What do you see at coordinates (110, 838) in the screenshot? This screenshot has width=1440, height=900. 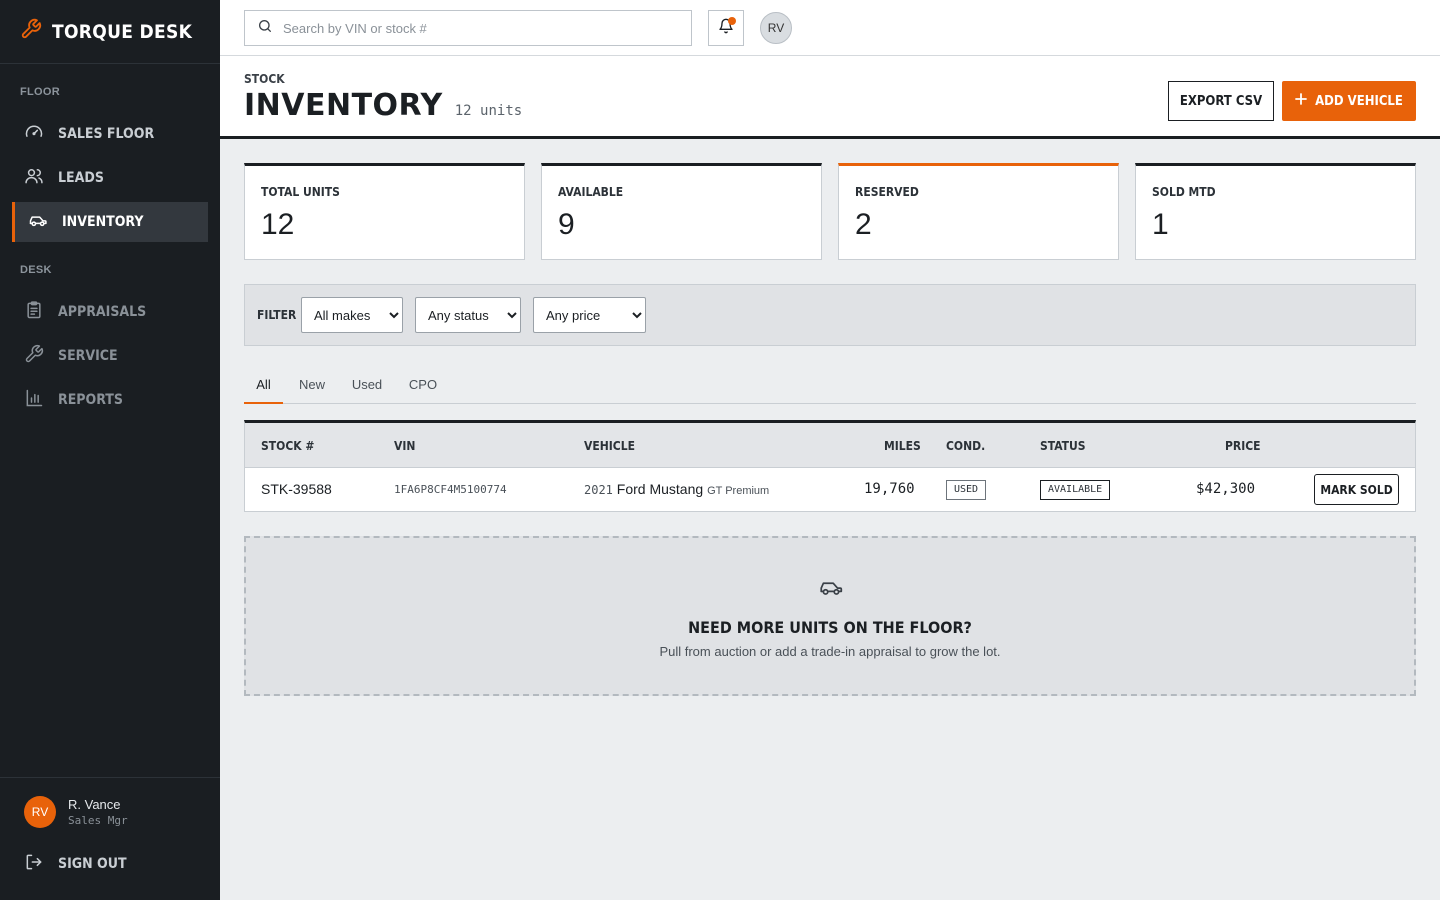 I see `sidebar-footer: RV R. Vance Sales Mgr SIGN OUT` at bounding box center [110, 838].